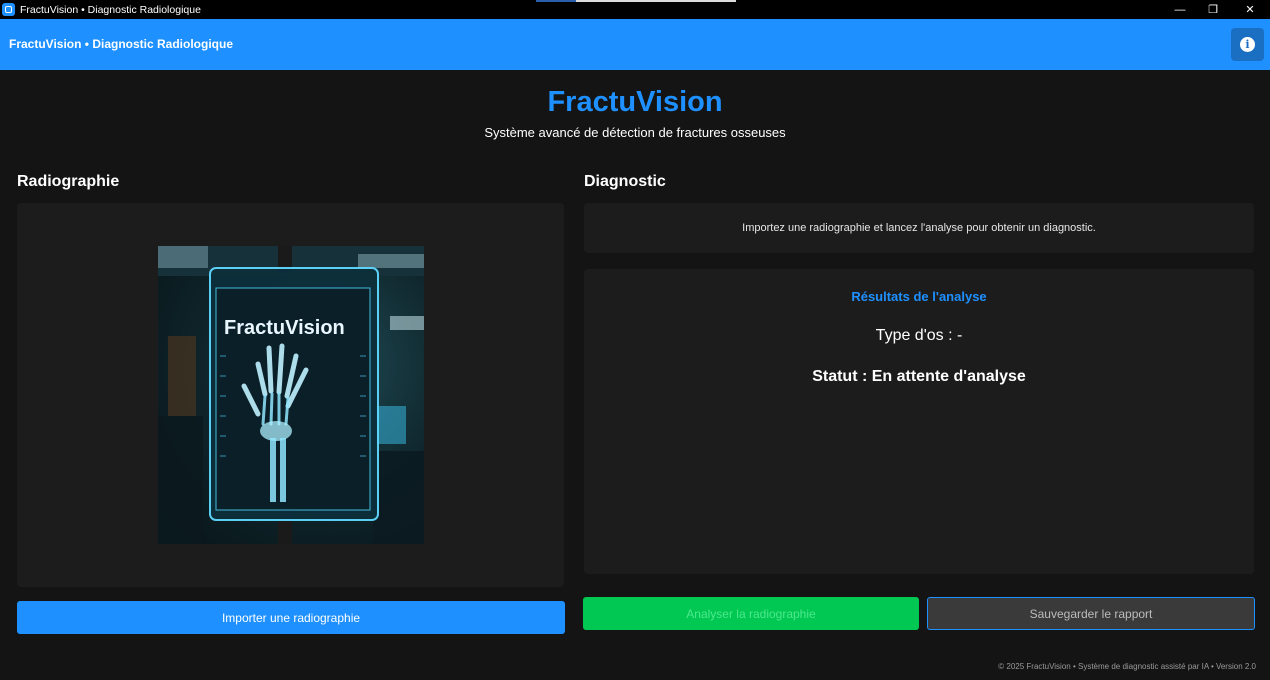 This screenshot has height=680, width=1270. What do you see at coordinates (1091, 613) in the screenshot?
I see `save-report-button: Sauvegarder le rapport` at bounding box center [1091, 613].